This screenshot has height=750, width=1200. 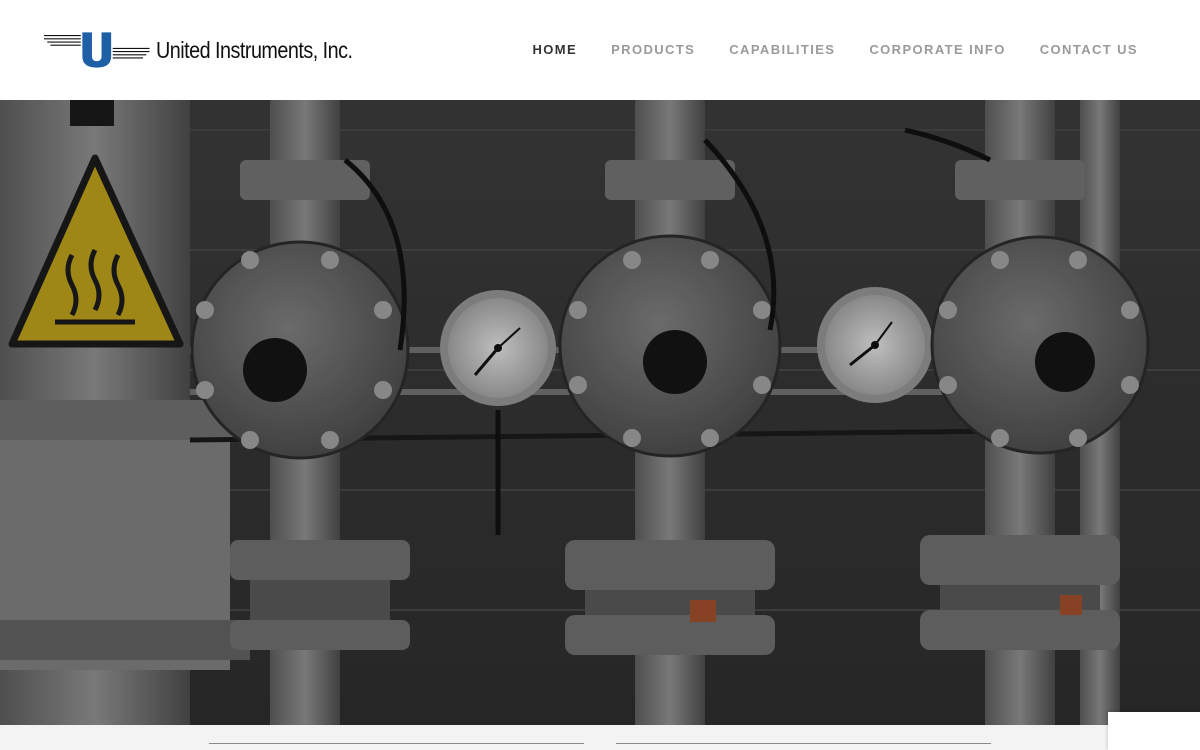 I want to click on site-logo: United Instruments, Inc., so click(x=214, y=50).